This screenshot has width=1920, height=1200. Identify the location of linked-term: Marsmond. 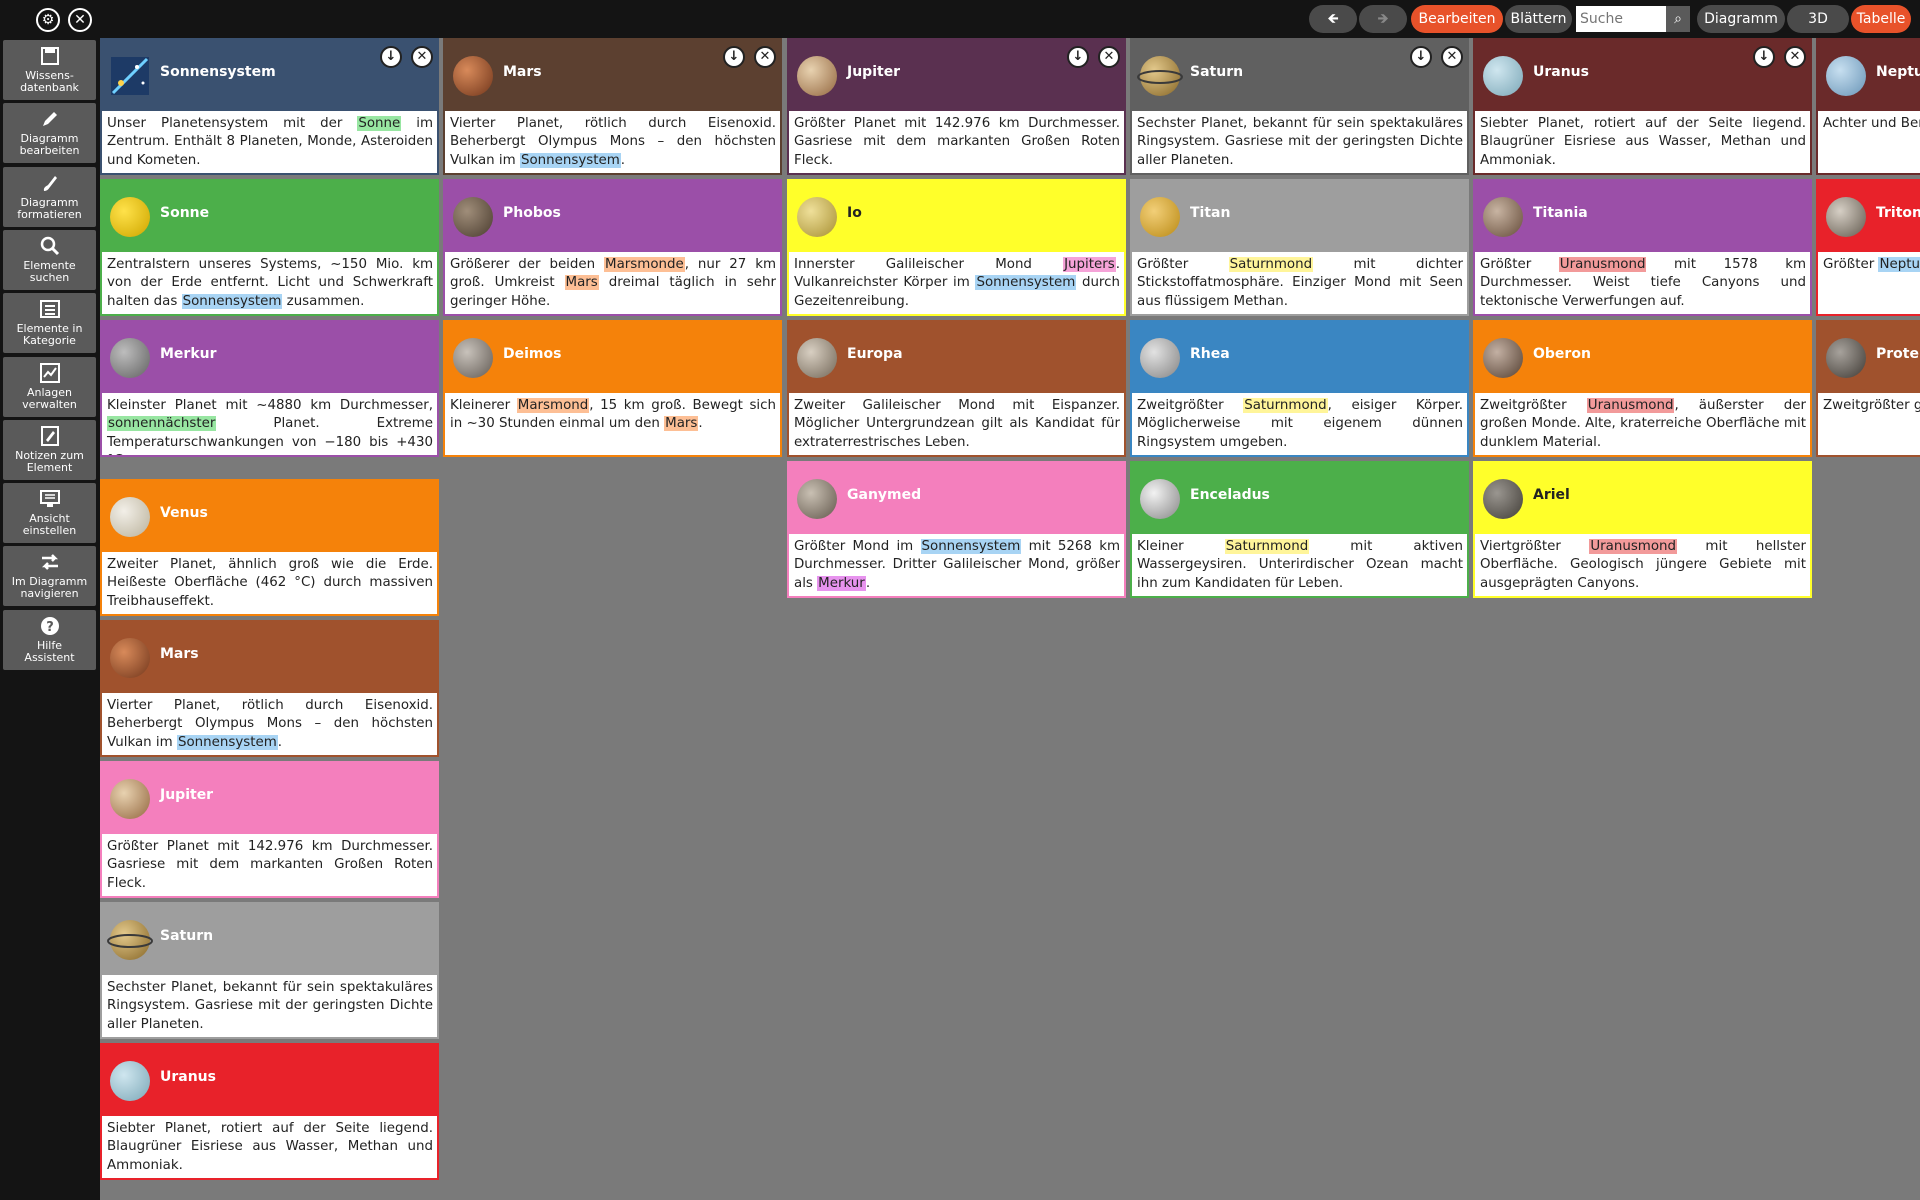
(553, 405).